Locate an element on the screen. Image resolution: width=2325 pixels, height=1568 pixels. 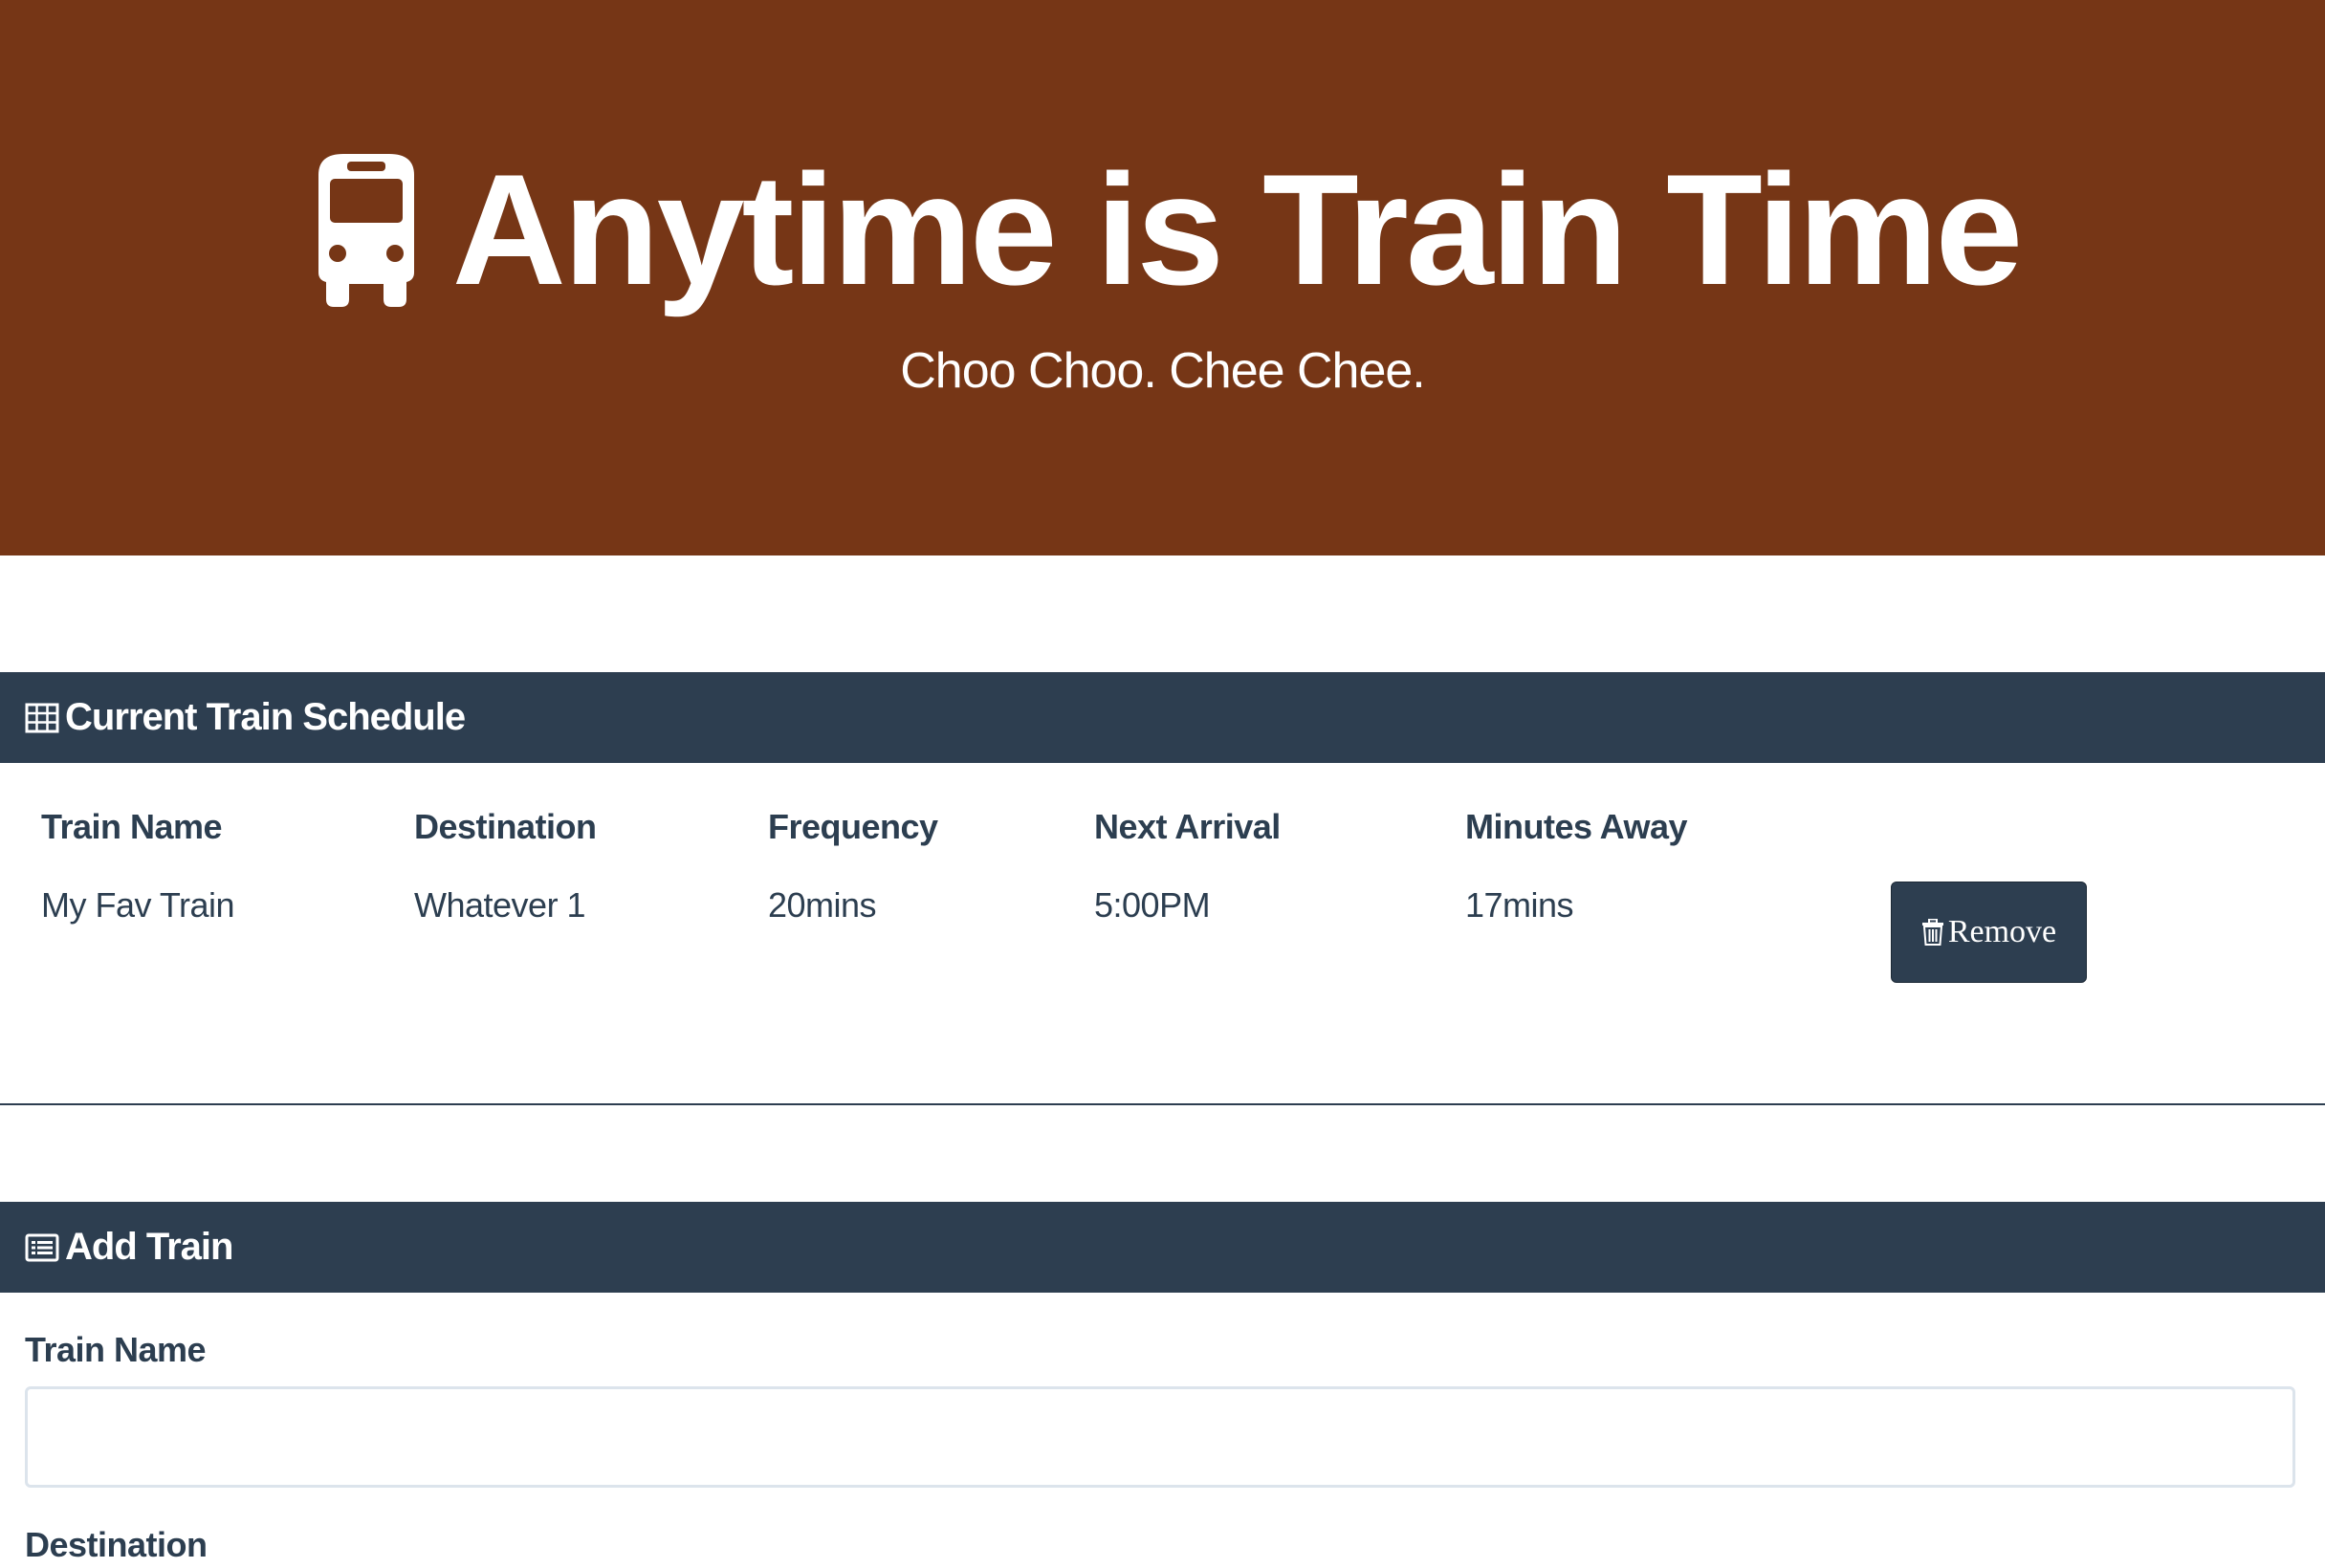
page-subtitle: Choo Choo. Chee Chee. is located at coordinates (1163, 371).